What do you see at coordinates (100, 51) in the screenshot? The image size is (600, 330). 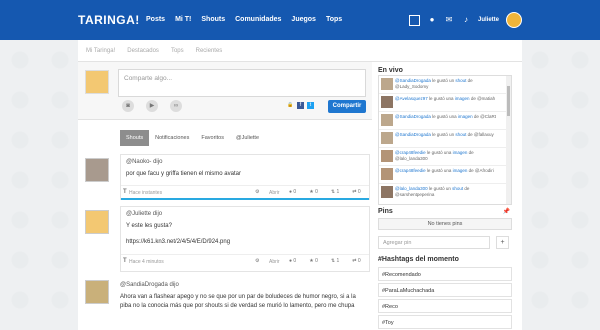 I see `subnav-mi-taringa: Mi Taringa!` at bounding box center [100, 51].